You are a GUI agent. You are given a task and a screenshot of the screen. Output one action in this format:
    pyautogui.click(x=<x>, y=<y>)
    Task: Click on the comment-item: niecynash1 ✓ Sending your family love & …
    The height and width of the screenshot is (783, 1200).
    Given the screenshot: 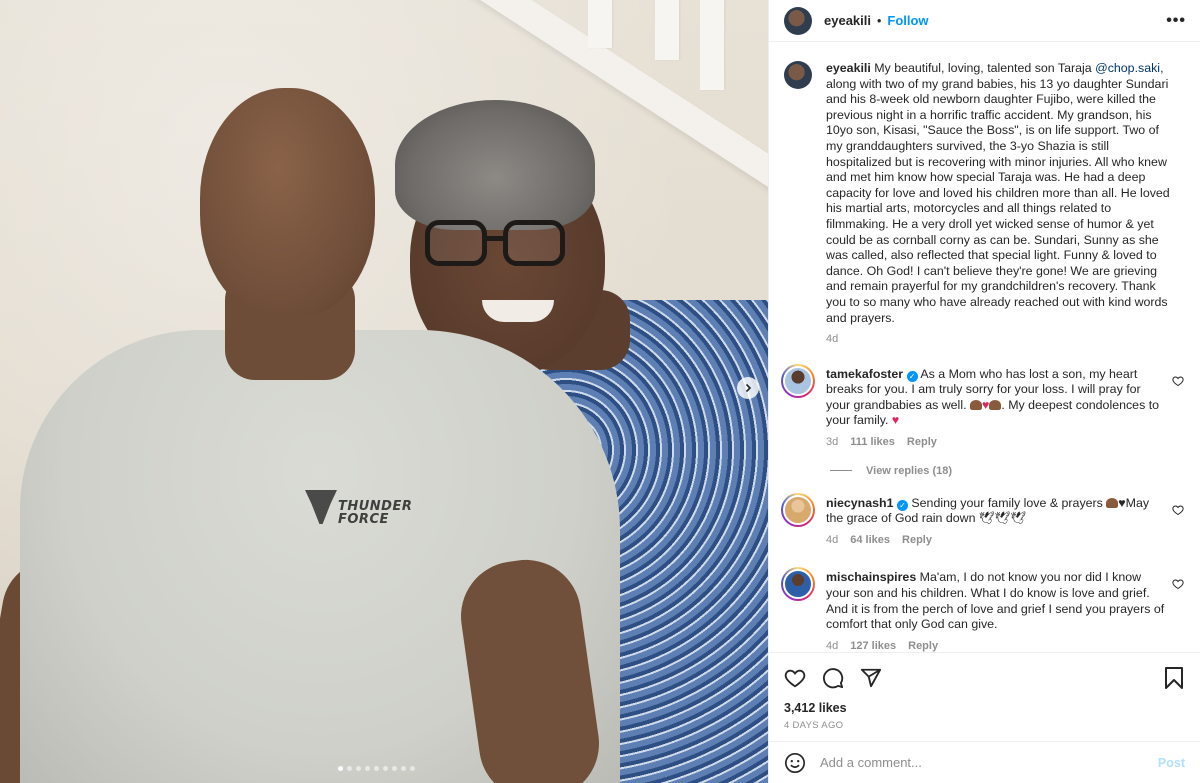 What is the action you would take?
    pyautogui.click(x=982, y=520)
    